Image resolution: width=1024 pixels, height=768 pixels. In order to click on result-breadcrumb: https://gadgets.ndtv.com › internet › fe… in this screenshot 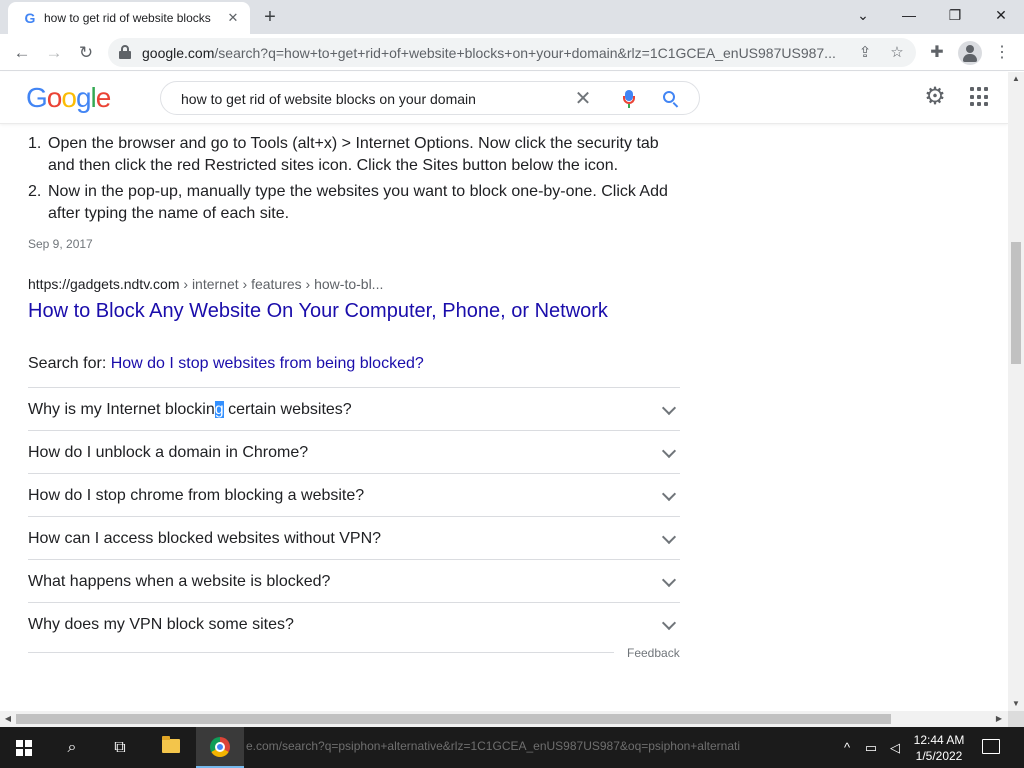, I will do `click(205, 284)`.